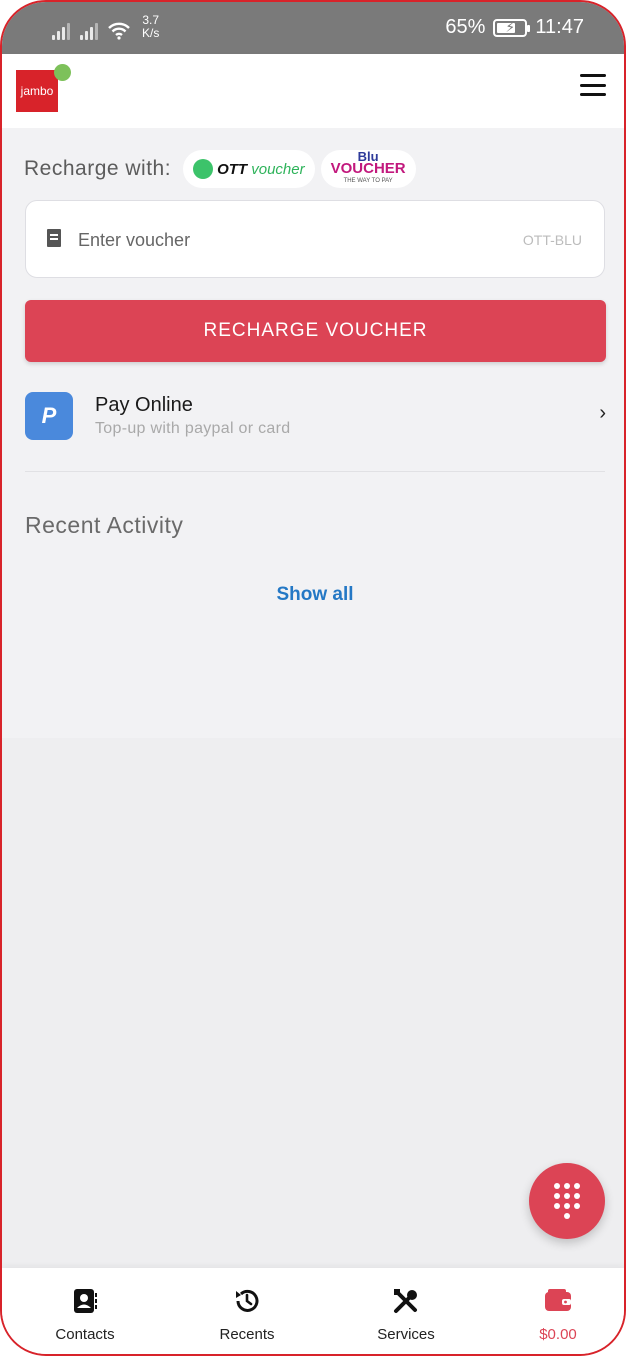 This screenshot has width=626, height=1356. What do you see at coordinates (313, 91) in the screenshot?
I see `app-header: jambo` at bounding box center [313, 91].